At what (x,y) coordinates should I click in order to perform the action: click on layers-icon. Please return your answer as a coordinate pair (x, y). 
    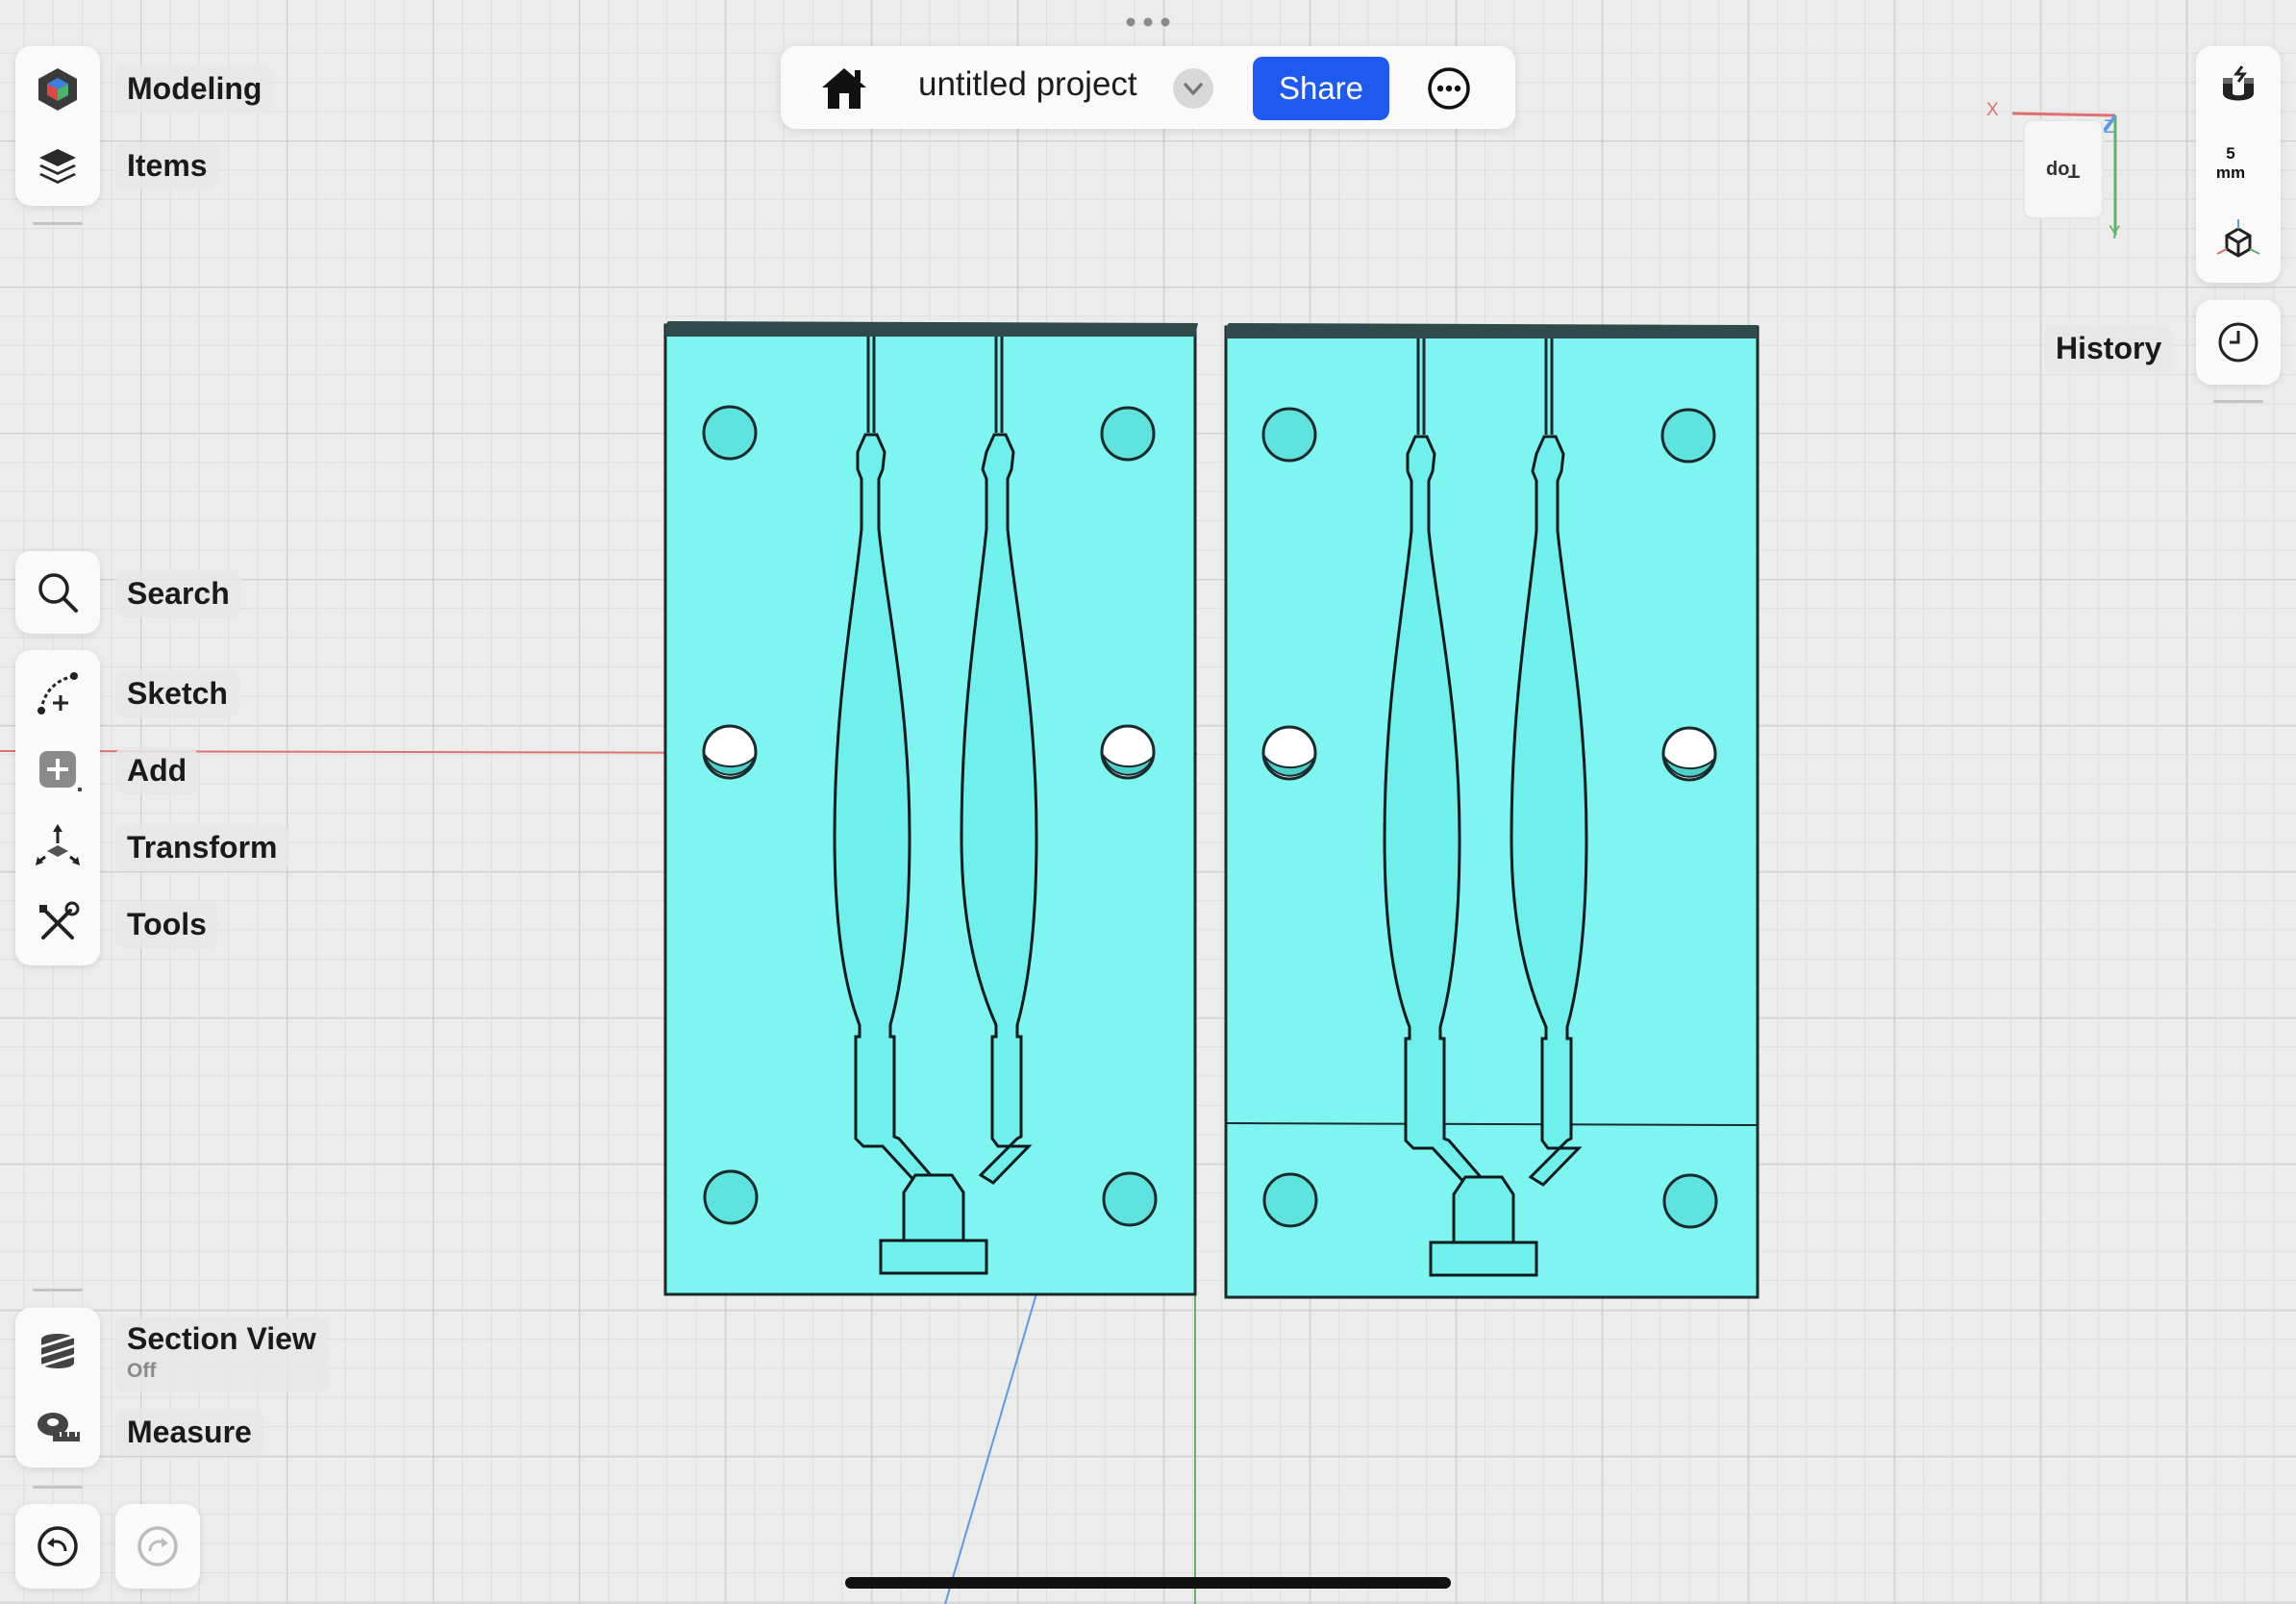
    Looking at the image, I should click on (57, 165).